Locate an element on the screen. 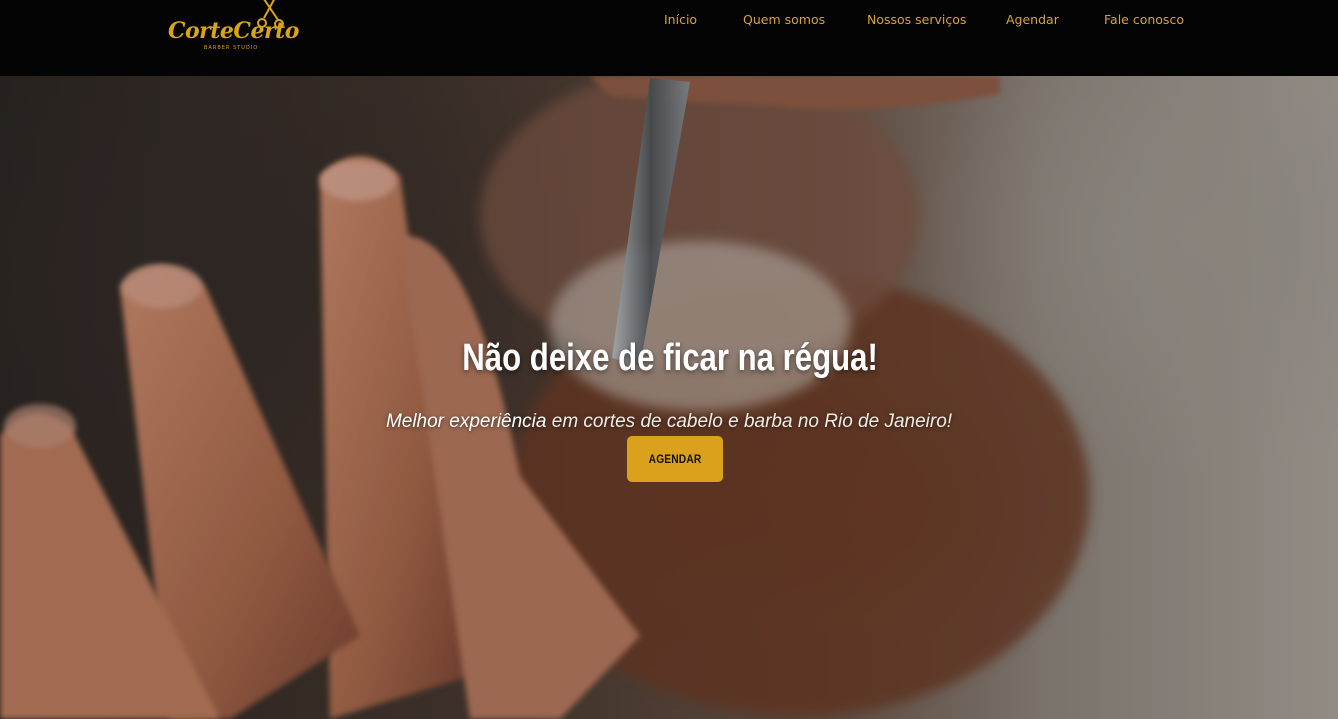 The height and width of the screenshot is (719, 1338). agendar-button: AGENDAR is located at coordinates (675, 459).